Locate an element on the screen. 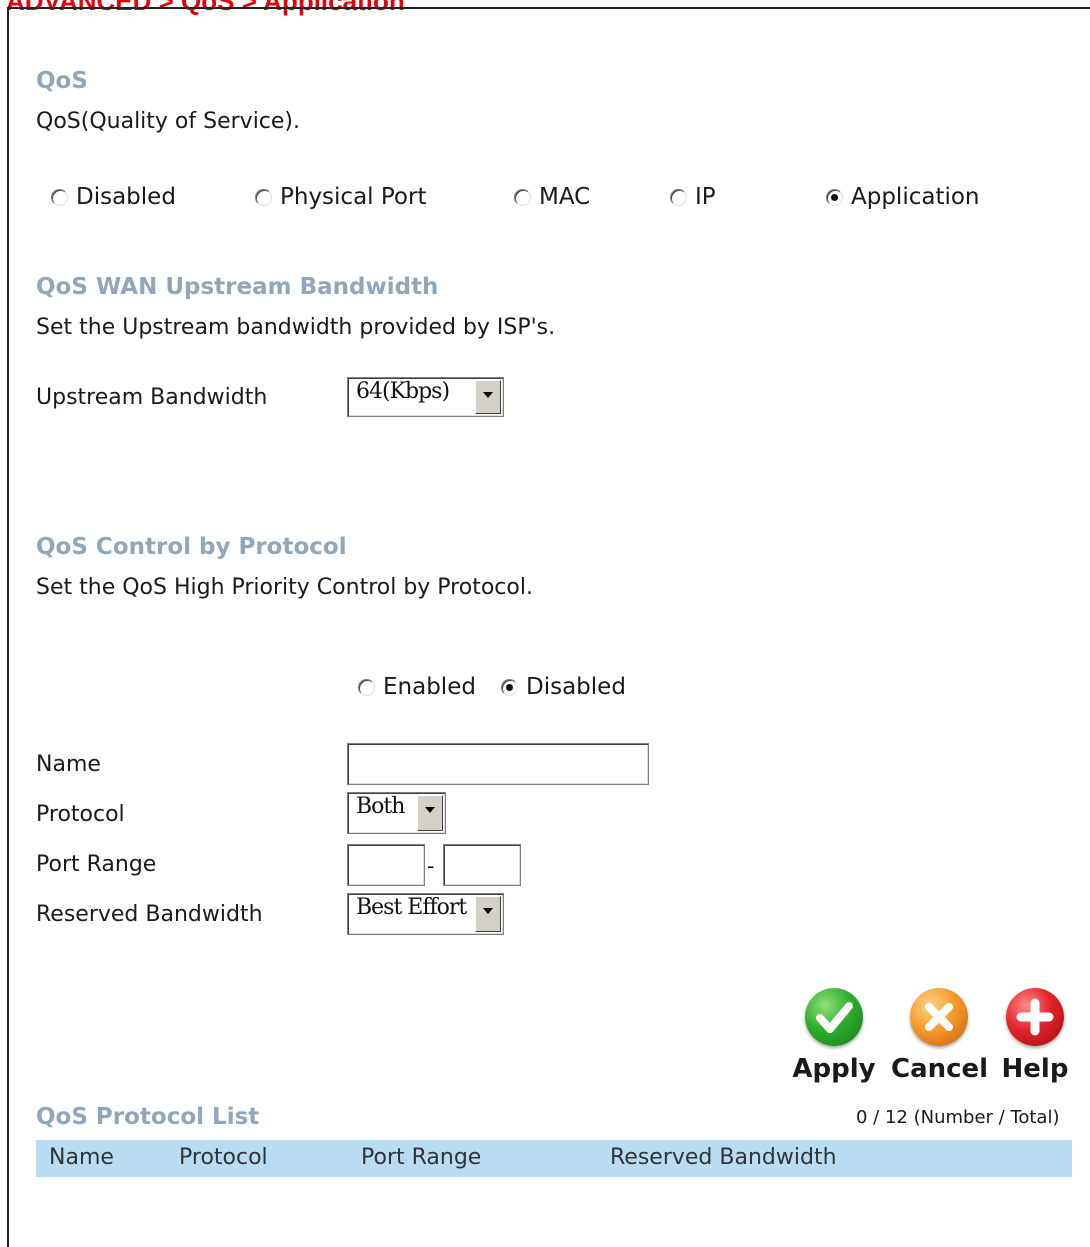  help-plus-icon is located at coordinates (1035, 1017).